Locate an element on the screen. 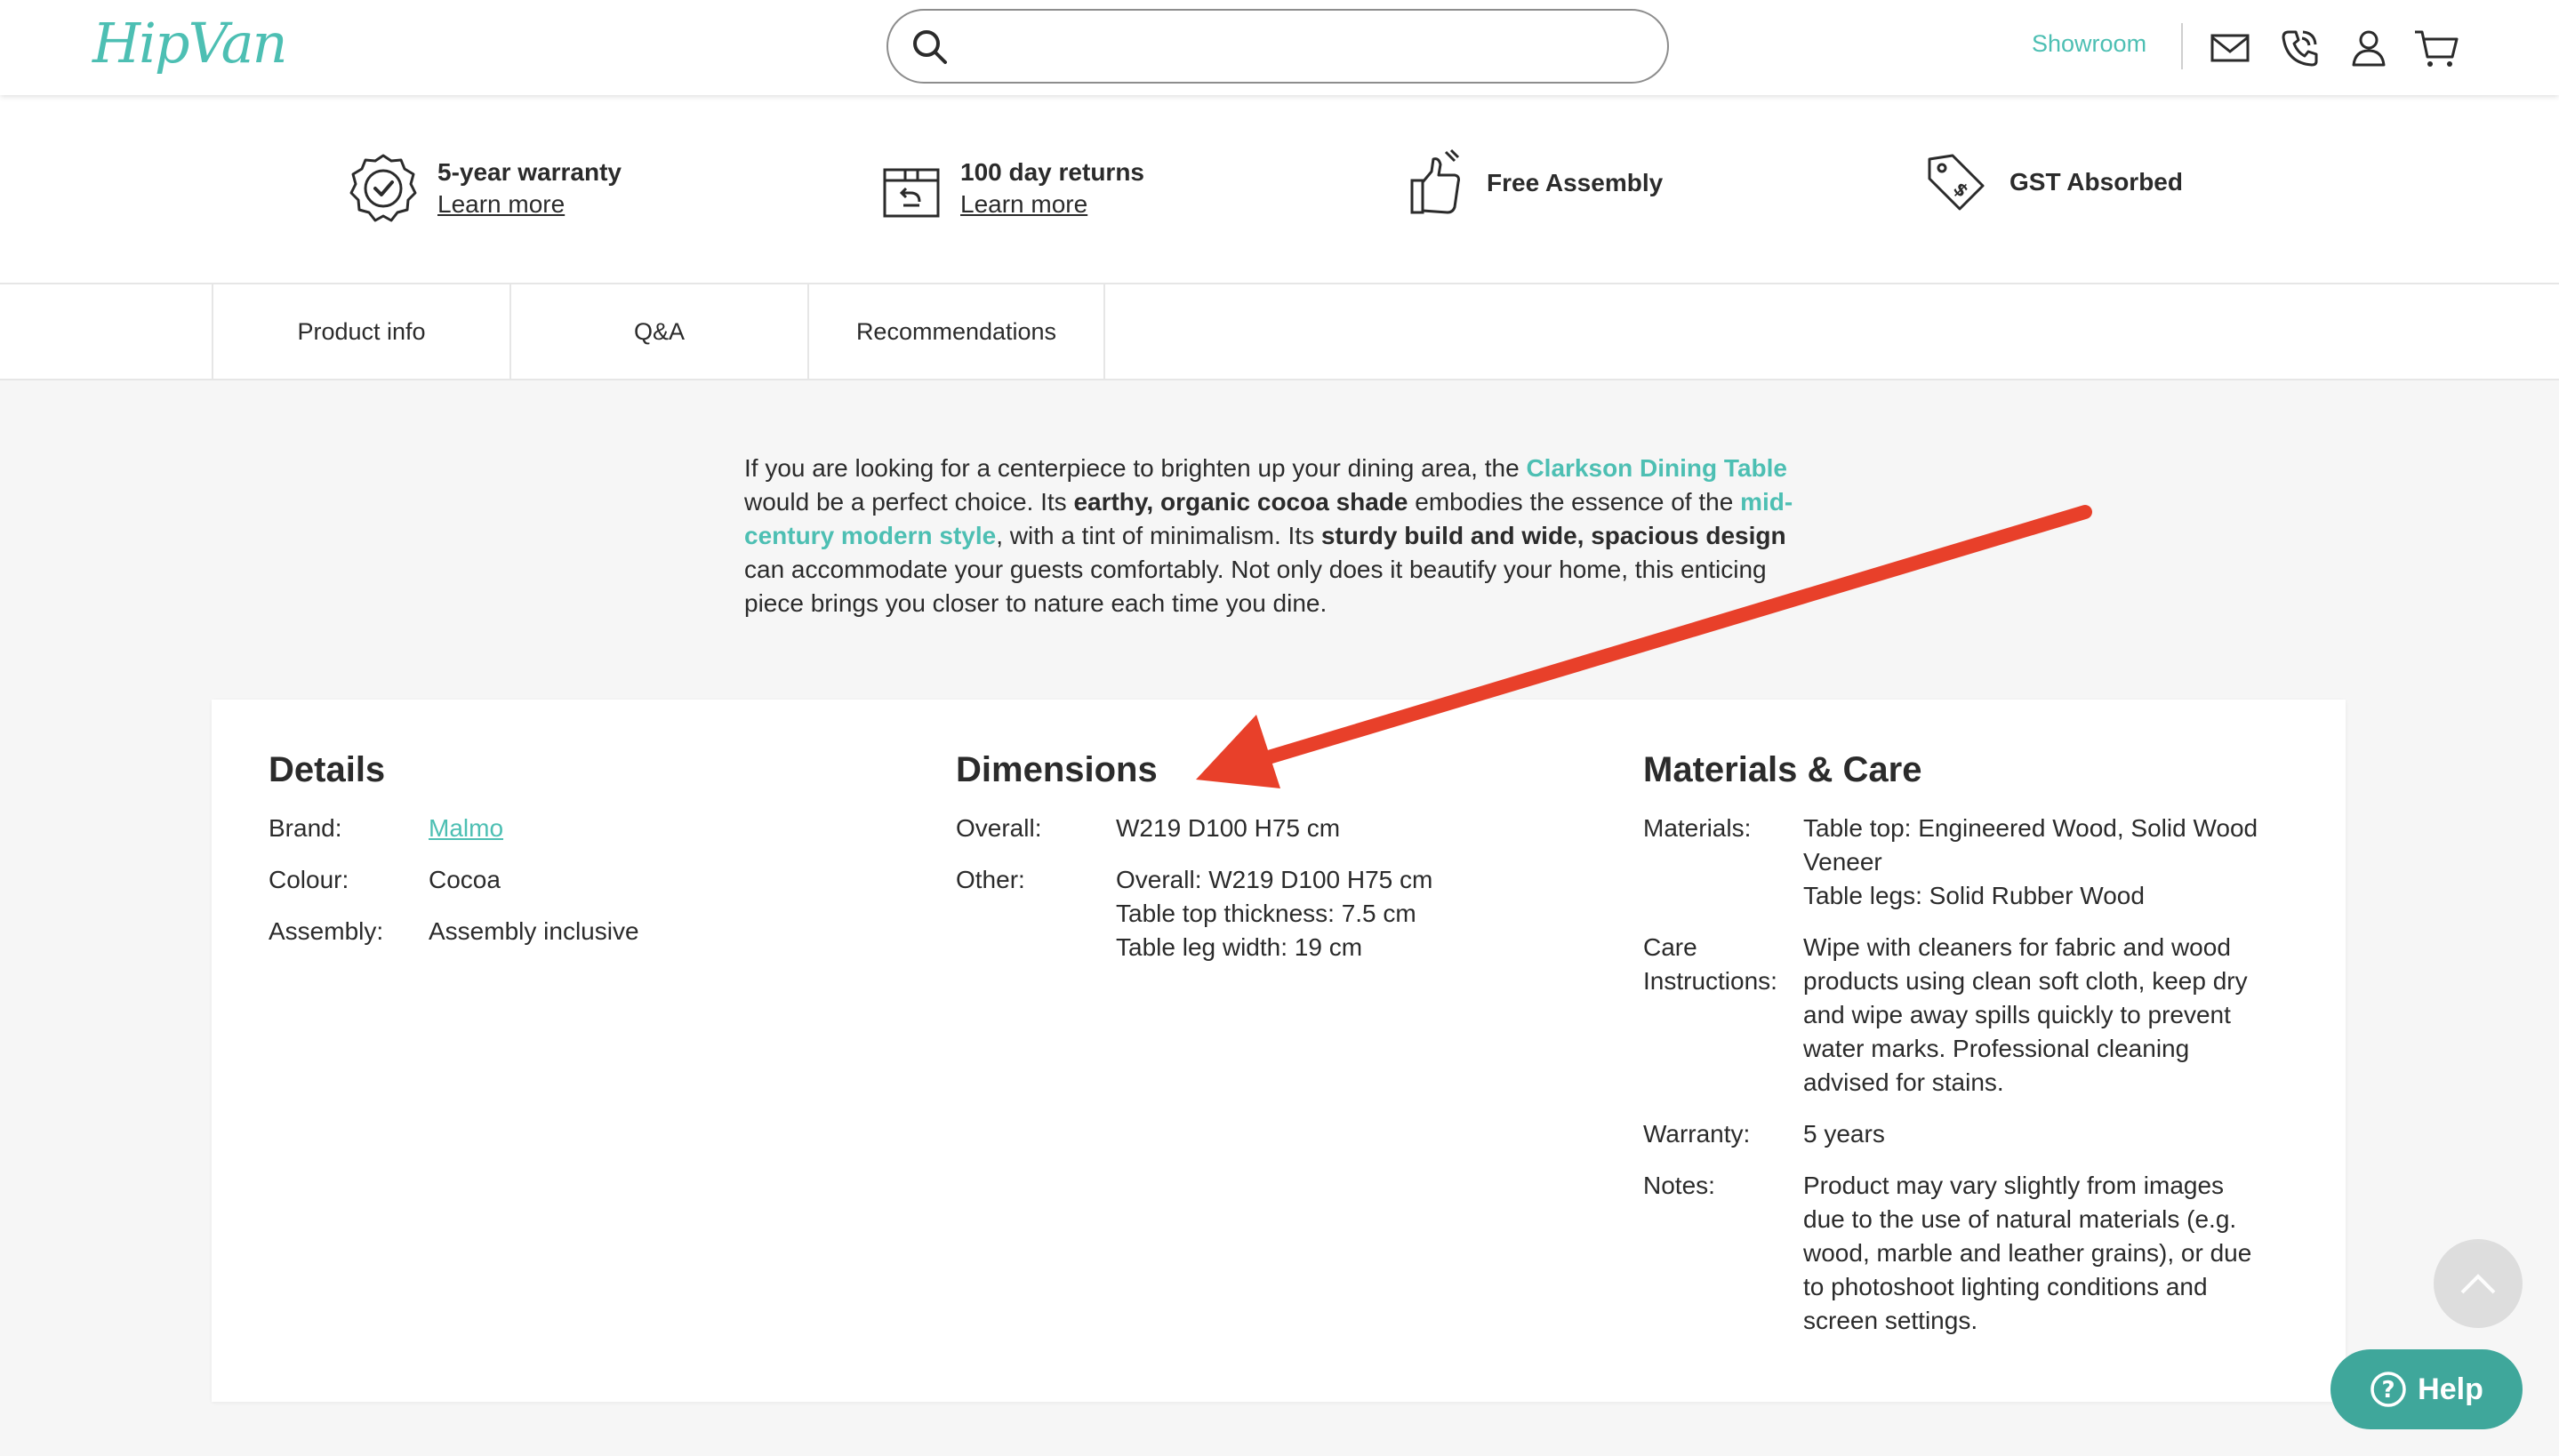  description-bold: sturdy build and wide, spacious design is located at coordinates (1553, 535).